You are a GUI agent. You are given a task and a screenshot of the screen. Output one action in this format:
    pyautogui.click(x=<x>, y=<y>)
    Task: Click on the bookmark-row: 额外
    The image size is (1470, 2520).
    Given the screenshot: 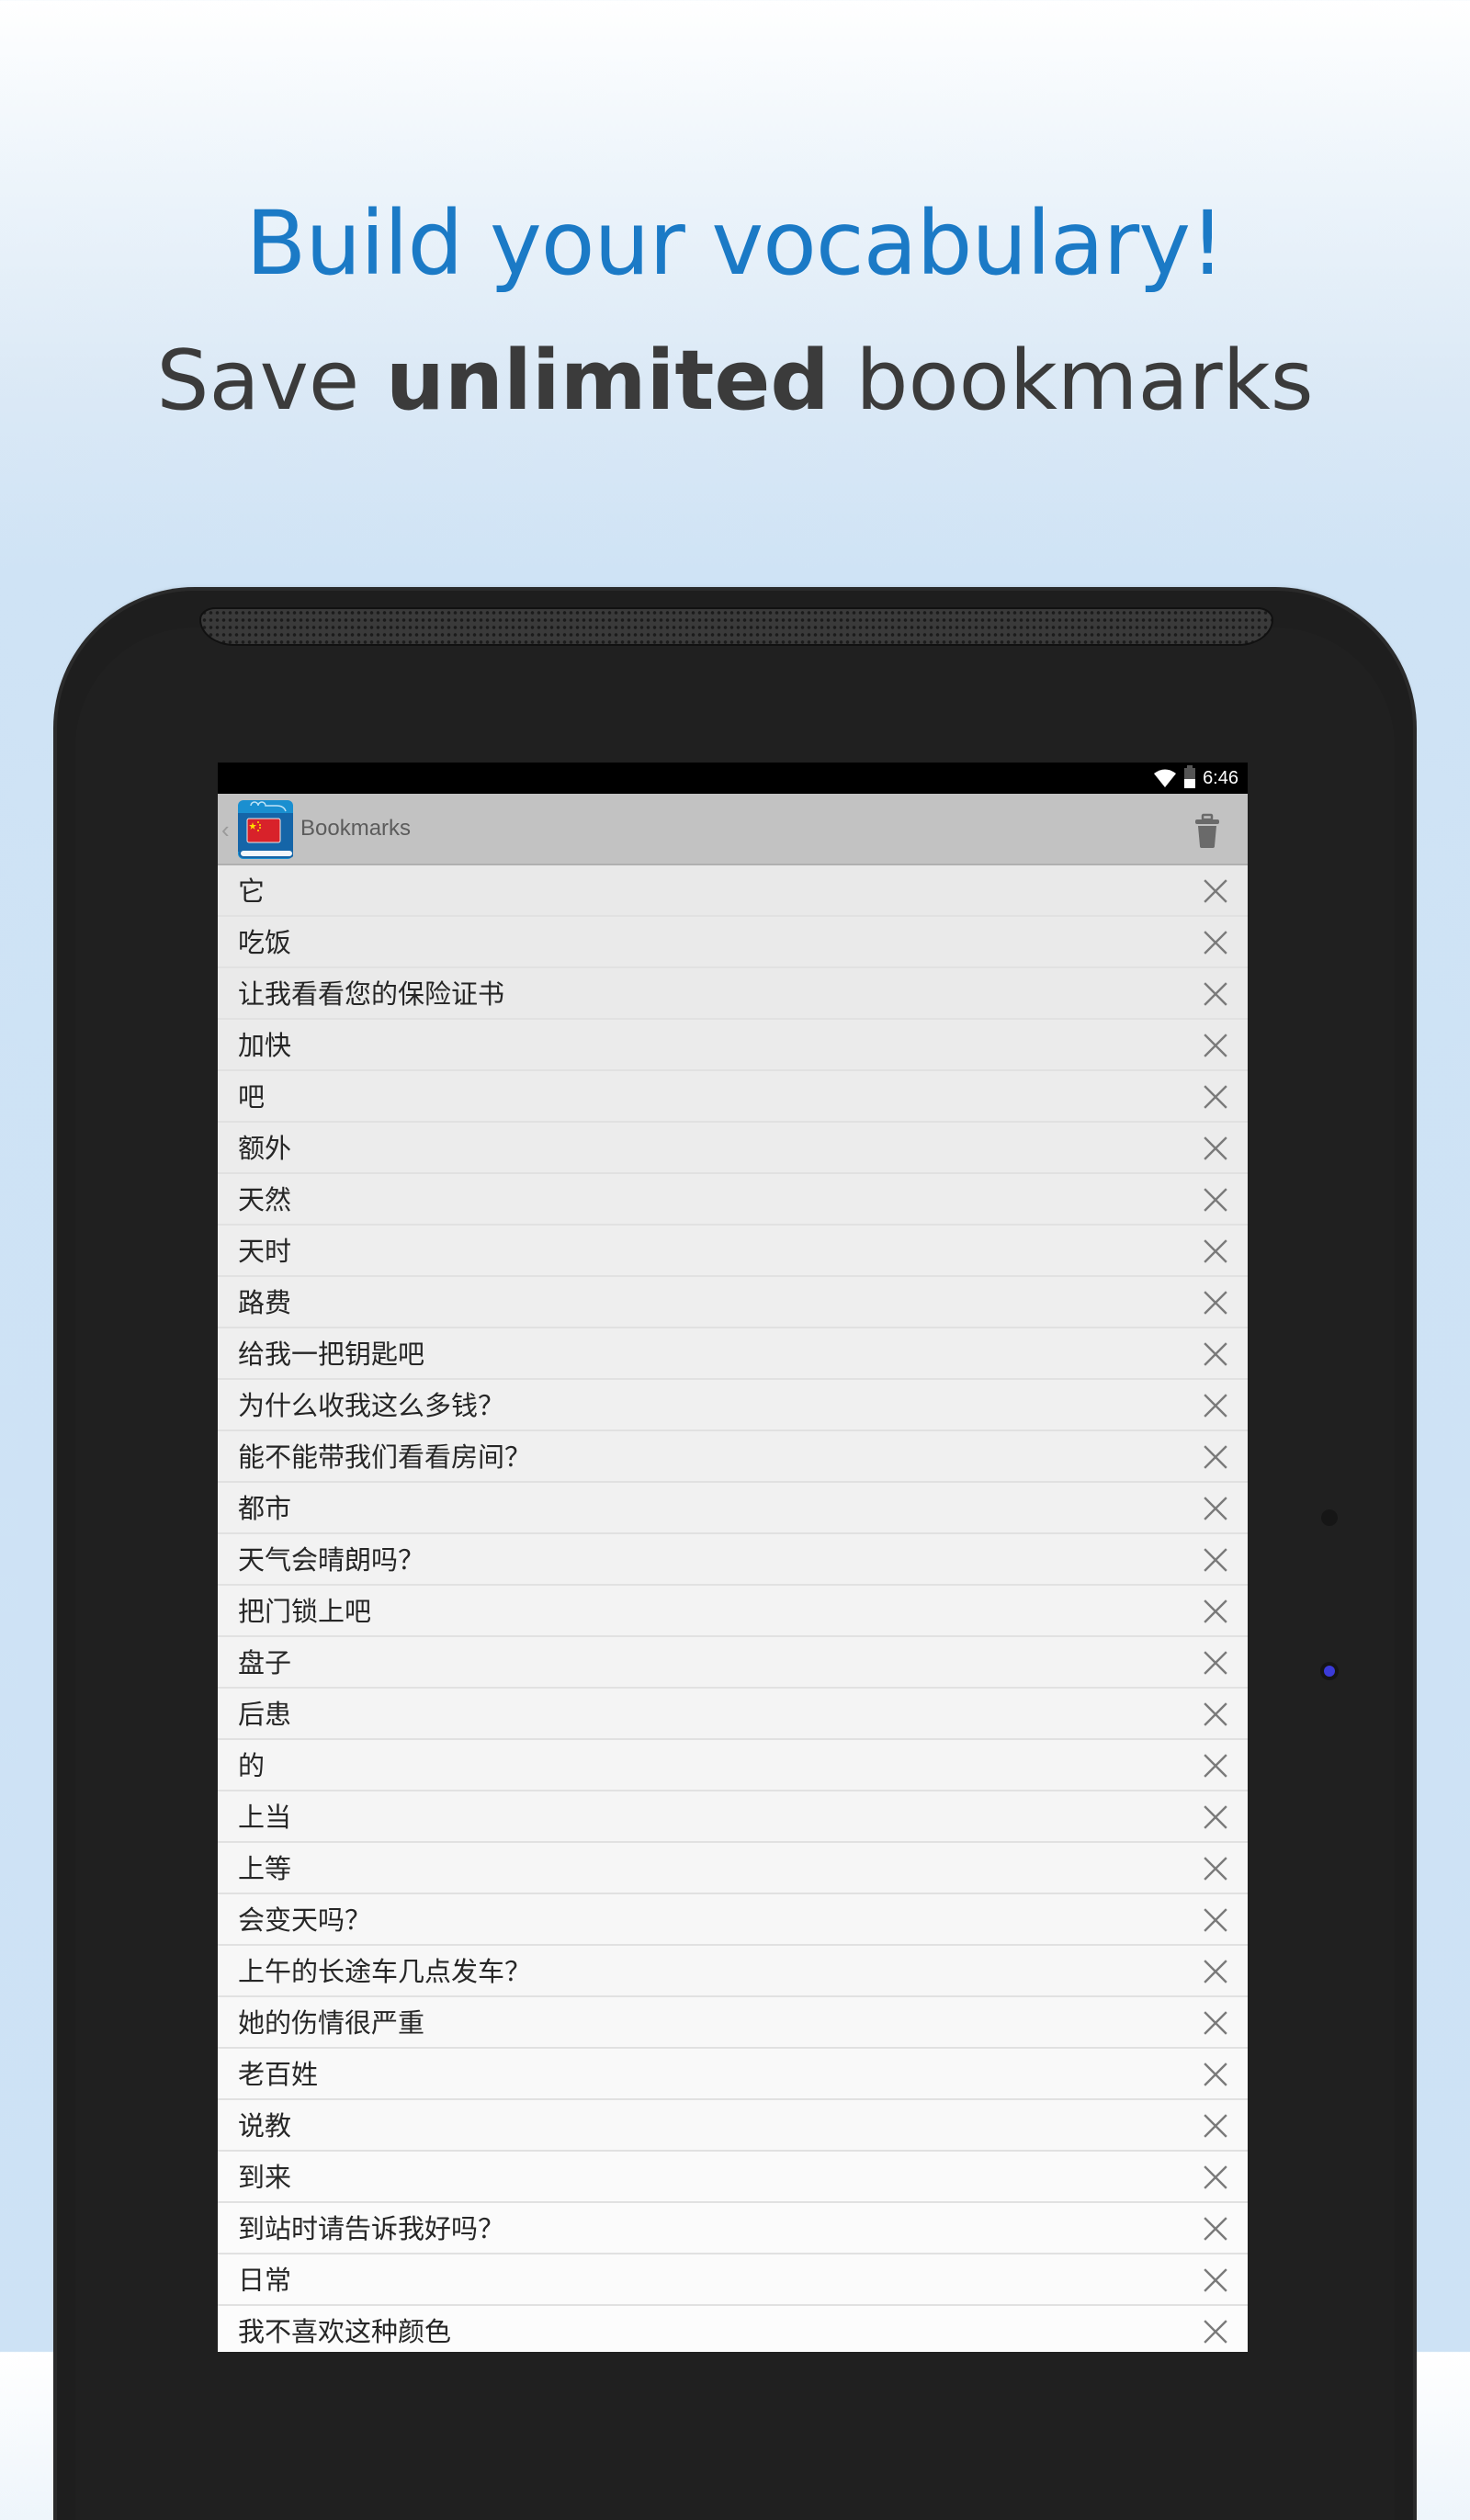 What is the action you would take?
    pyautogui.click(x=733, y=1148)
    